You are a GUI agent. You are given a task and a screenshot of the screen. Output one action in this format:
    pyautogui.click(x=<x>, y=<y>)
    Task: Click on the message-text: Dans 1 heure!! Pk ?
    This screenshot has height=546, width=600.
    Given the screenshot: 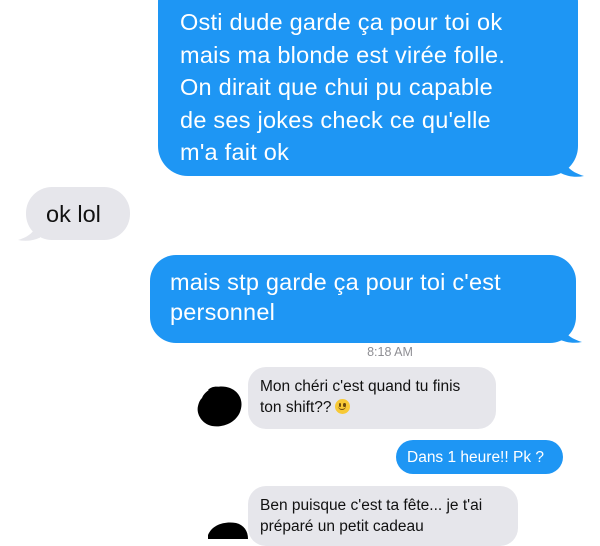 What is the action you would take?
    pyautogui.click(x=475, y=457)
    